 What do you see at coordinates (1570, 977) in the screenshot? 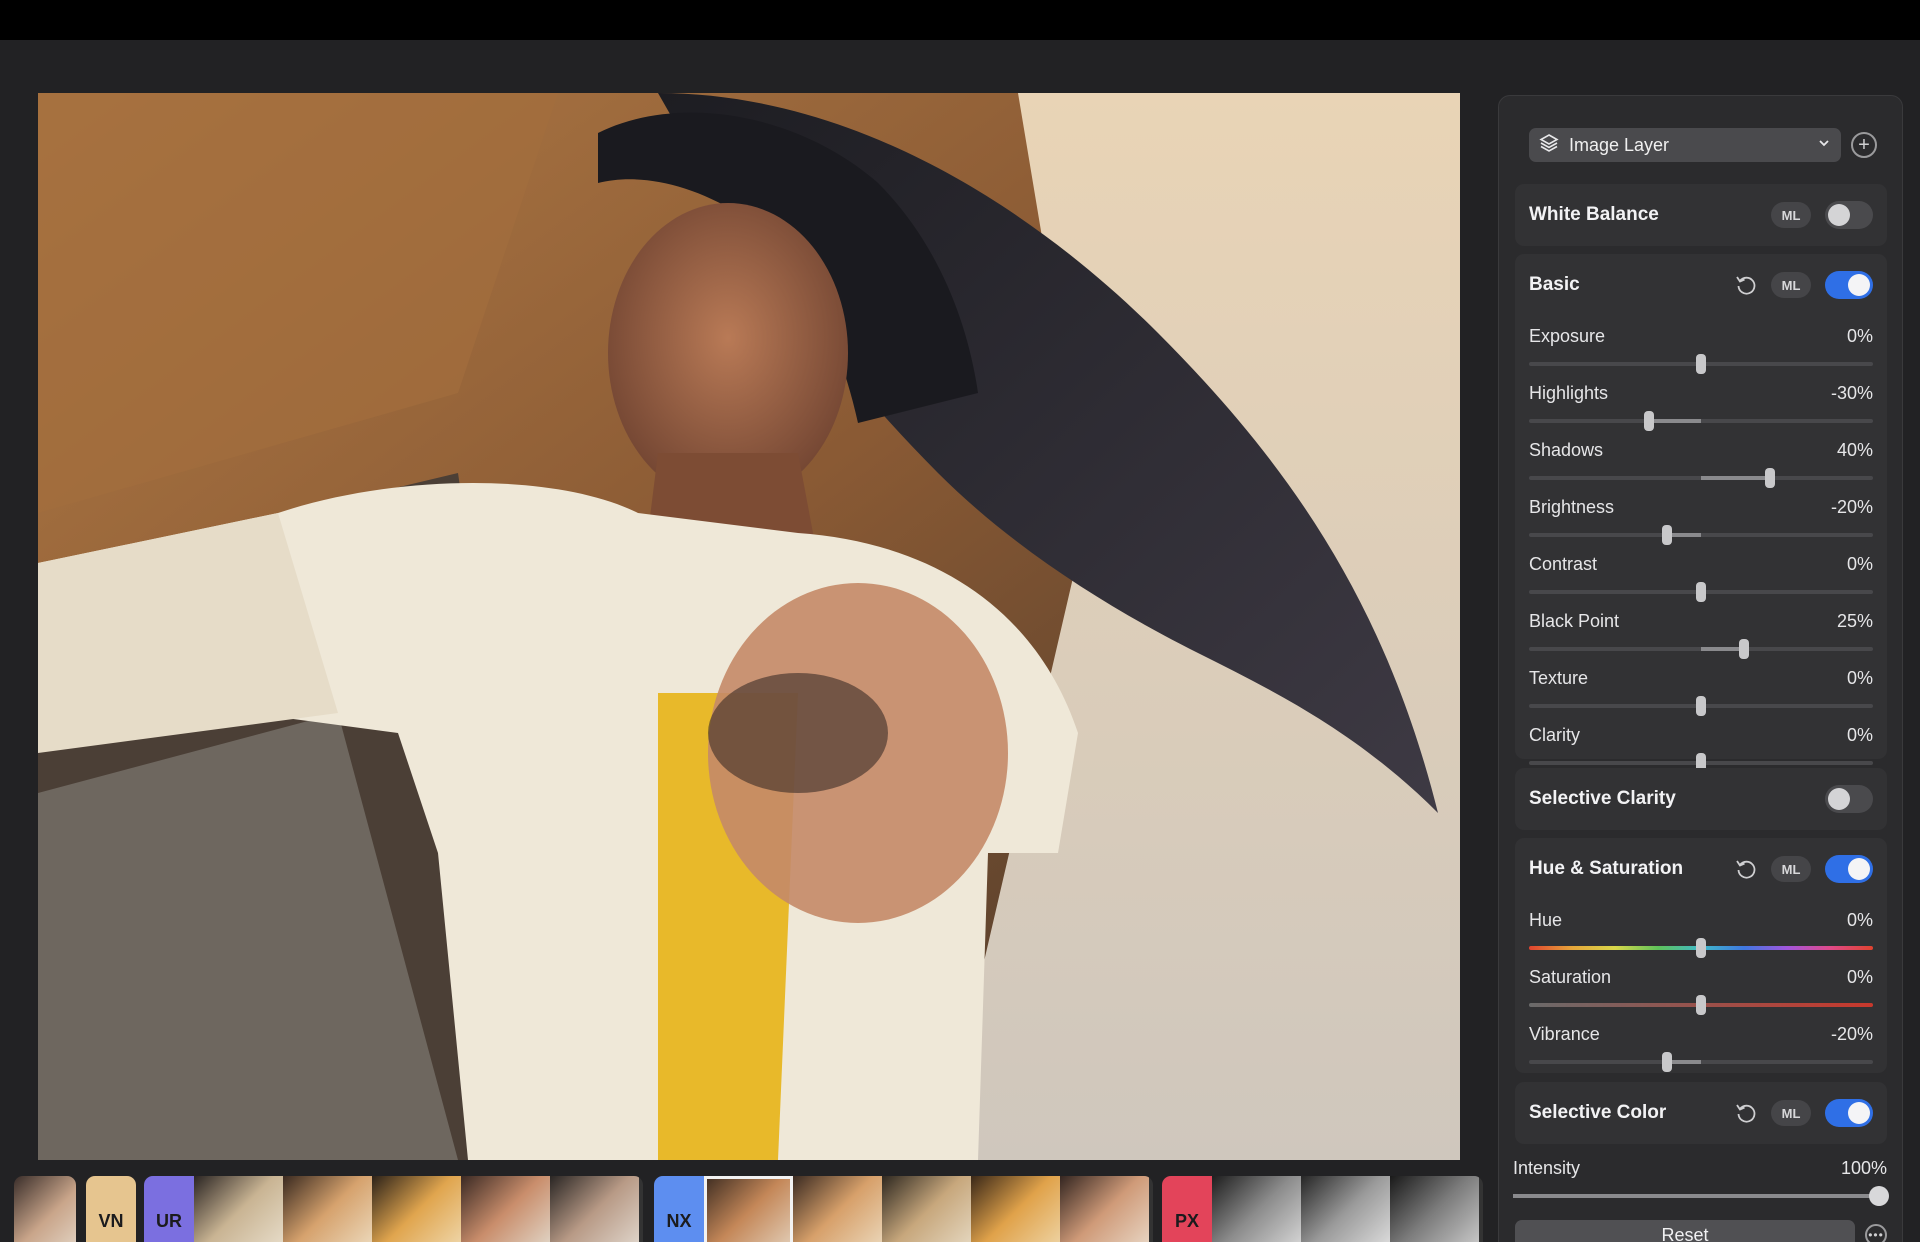
I see `saturation-label: Saturation` at bounding box center [1570, 977].